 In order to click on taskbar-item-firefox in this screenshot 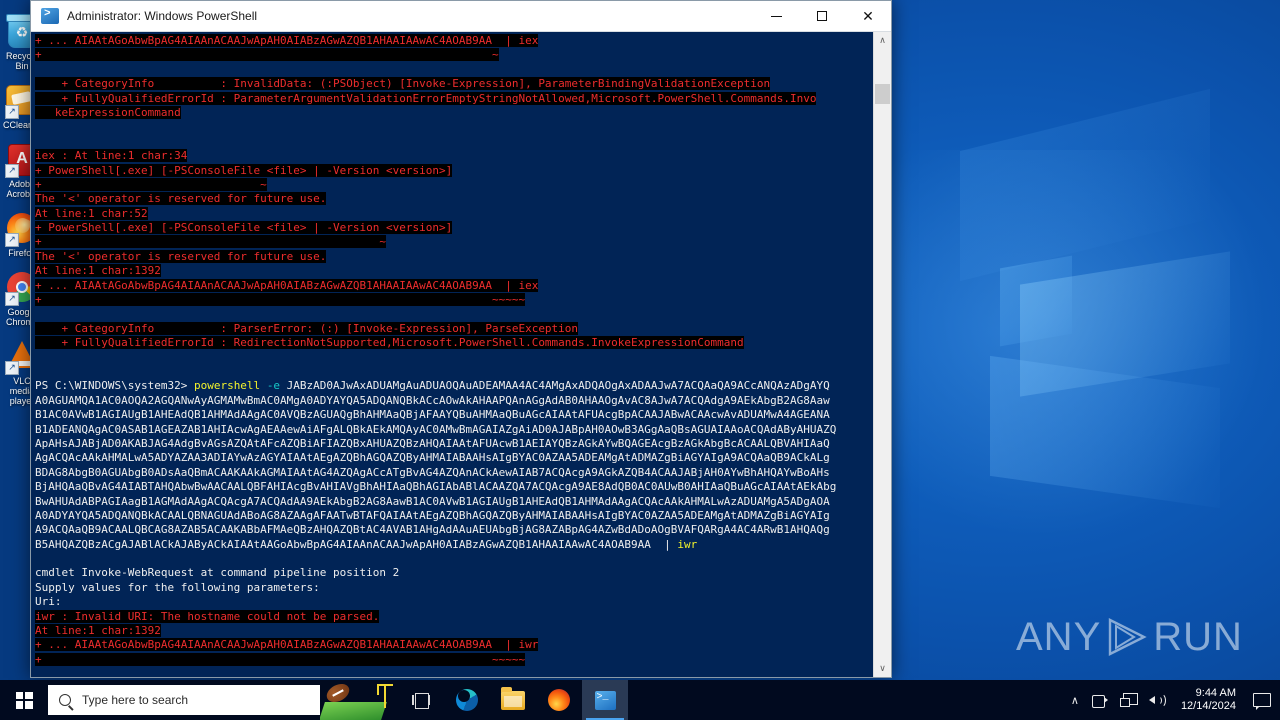, I will do `click(559, 700)`.